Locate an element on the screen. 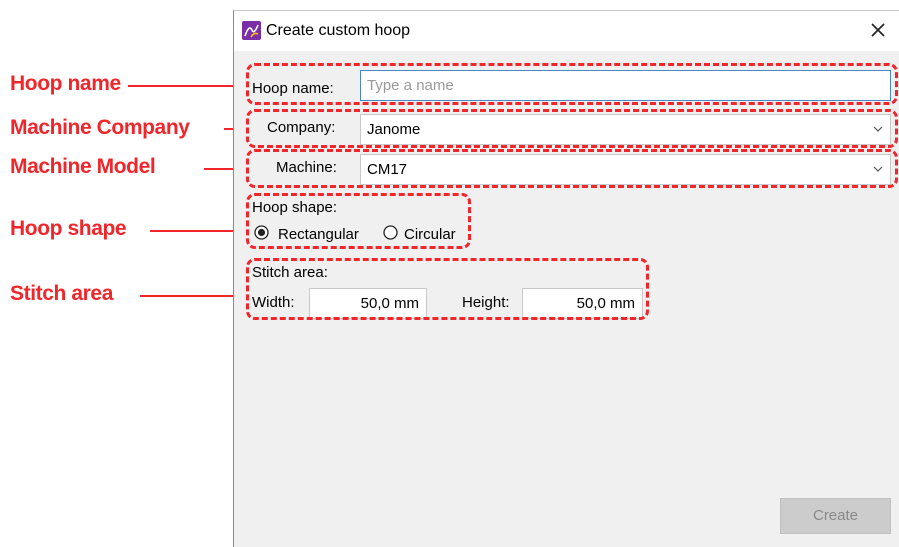 Image resolution: width=899 pixels, height=547 pixels. hoop-name-label: Hoop name: is located at coordinates (293, 88).